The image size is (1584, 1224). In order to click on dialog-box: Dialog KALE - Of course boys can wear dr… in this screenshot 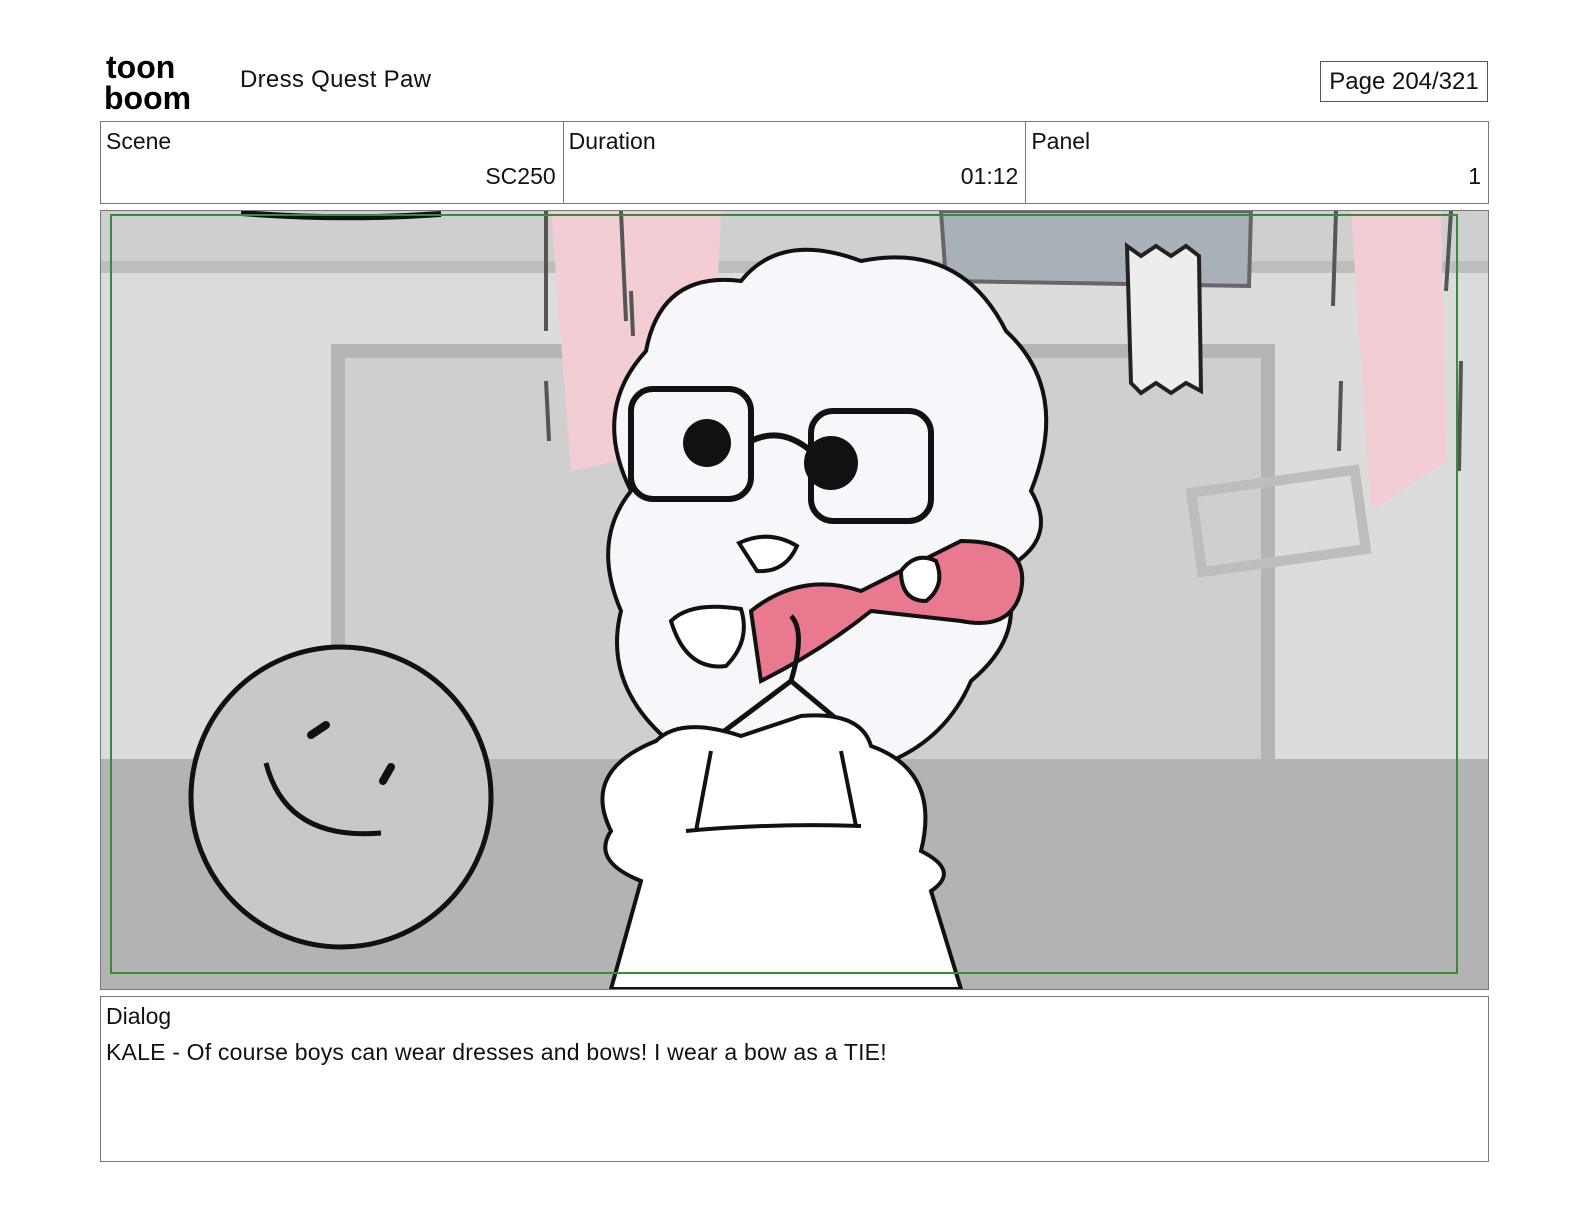, I will do `click(794, 1079)`.